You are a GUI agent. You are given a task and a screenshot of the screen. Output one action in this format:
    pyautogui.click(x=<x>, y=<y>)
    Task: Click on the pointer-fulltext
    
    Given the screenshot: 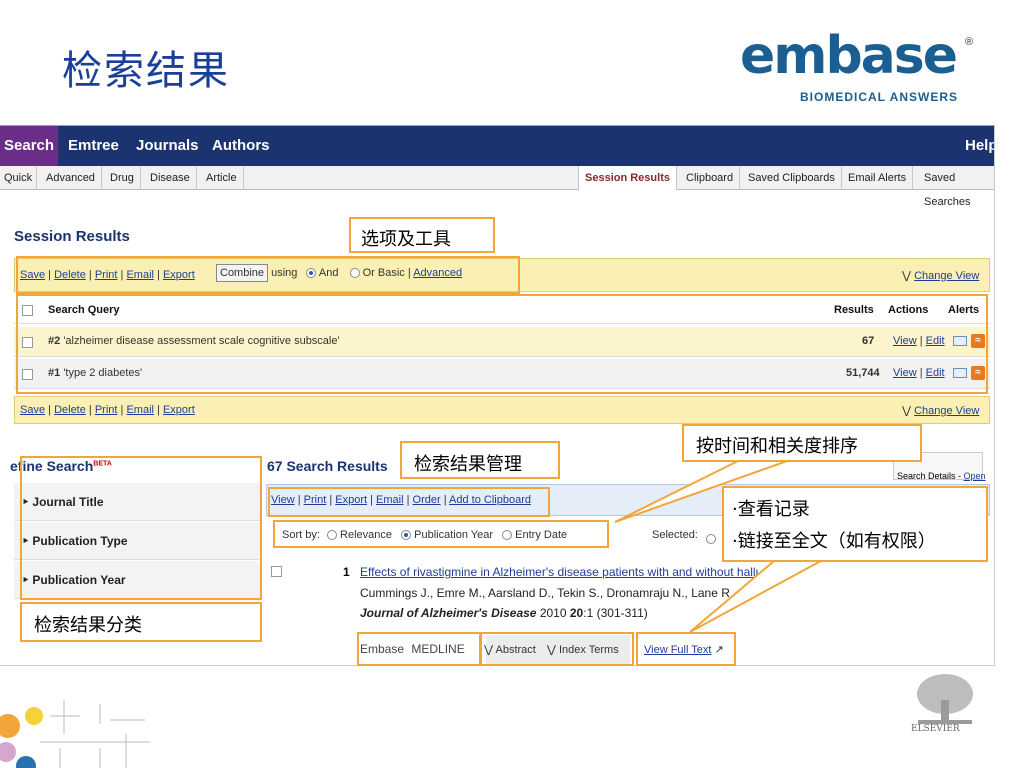 What is the action you would take?
    pyautogui.click(x=760, y=594)
    